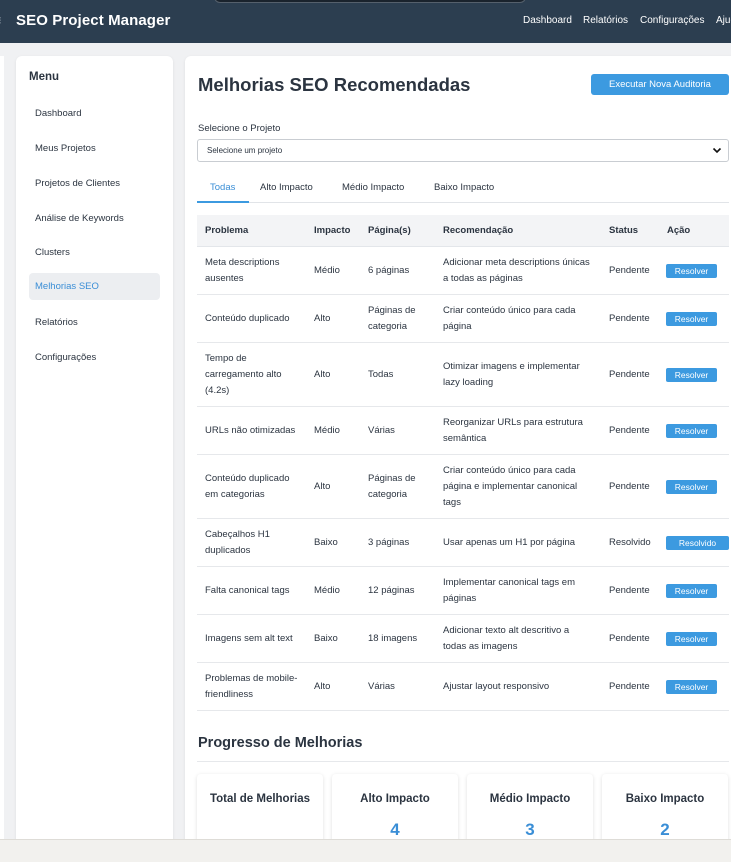 The height and width of the screenshot is (862, 731). What do you see at coordinates (245, 150) in the screenshot?
I see `project-select-value: Selecione um projeto` at bounding box center [245, 150].